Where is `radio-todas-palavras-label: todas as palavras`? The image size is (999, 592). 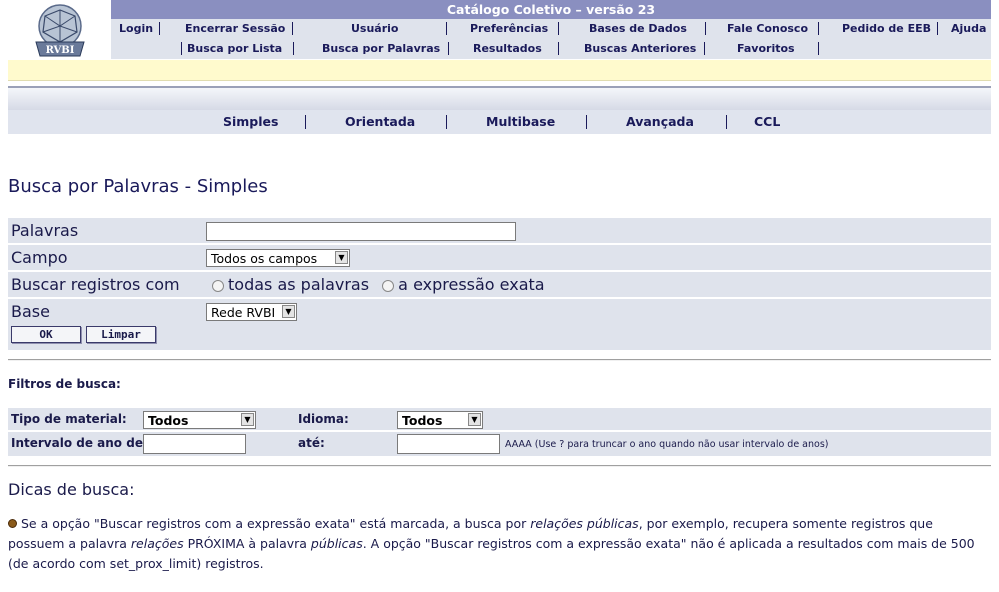
radio-todas-palavras-label: todas as palavras is located at coordinates (298, 284).